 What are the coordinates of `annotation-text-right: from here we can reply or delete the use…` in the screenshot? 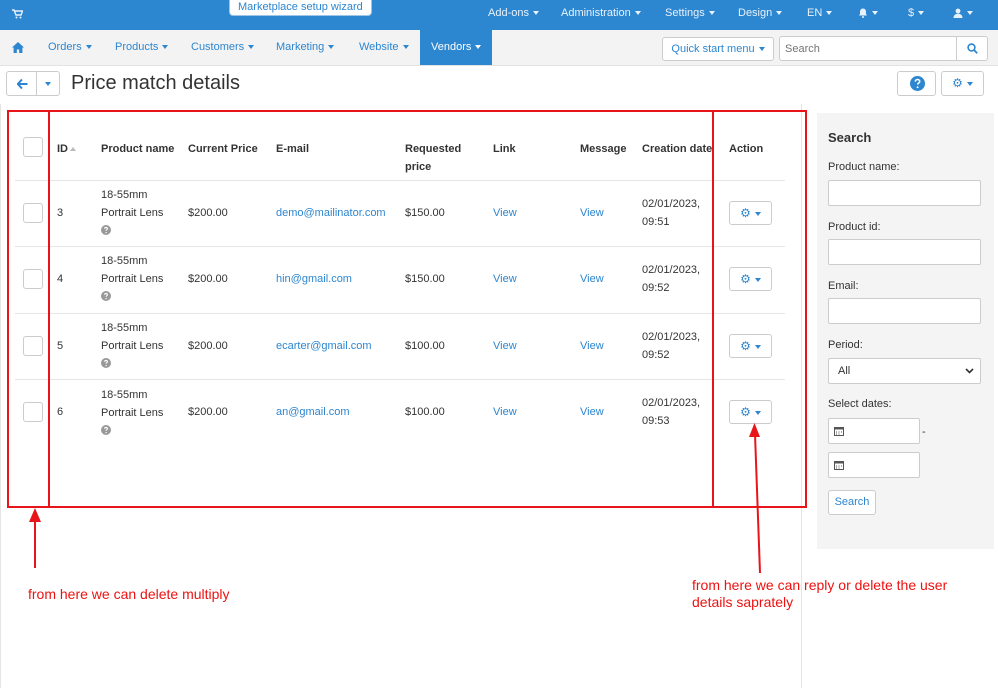 It's located at (819, 594).